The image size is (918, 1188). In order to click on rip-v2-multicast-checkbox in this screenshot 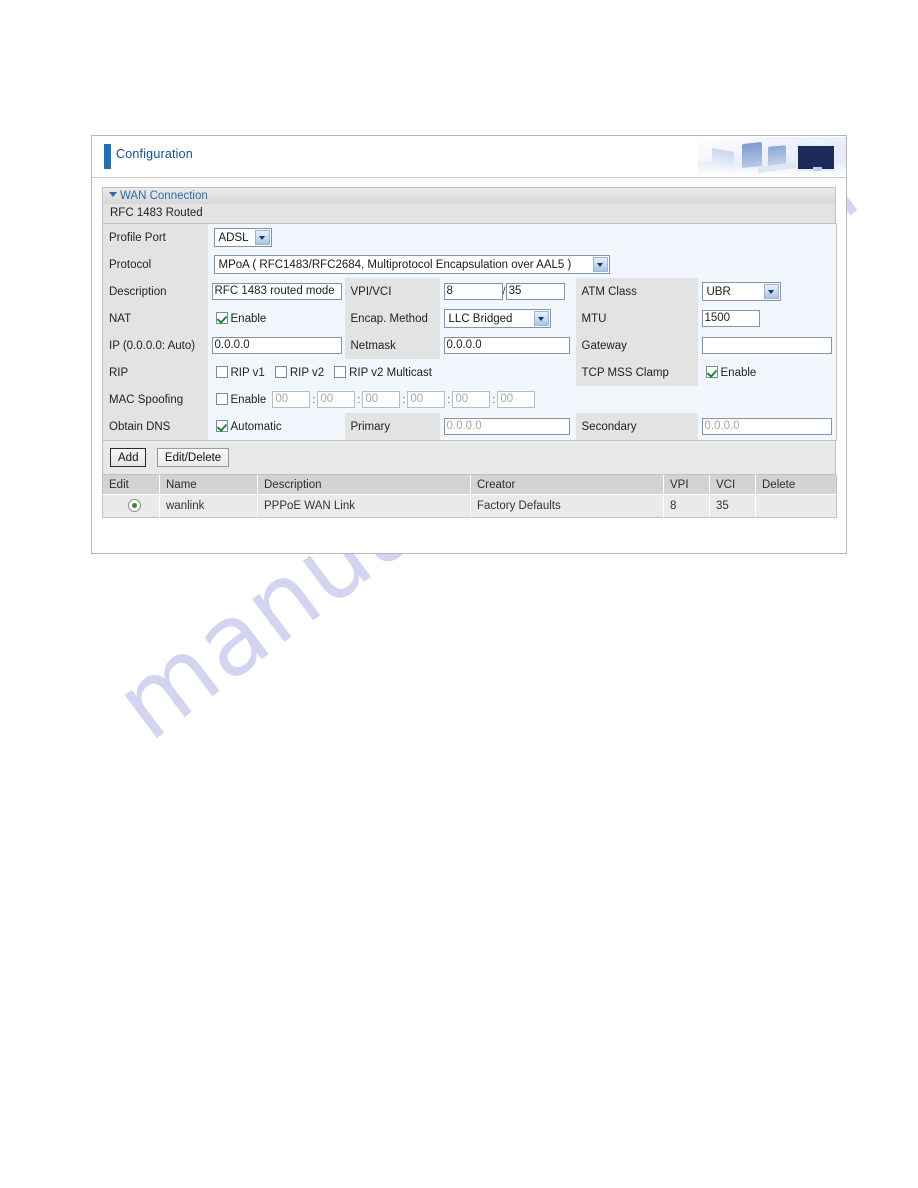, I will do `click(340, 372)`.